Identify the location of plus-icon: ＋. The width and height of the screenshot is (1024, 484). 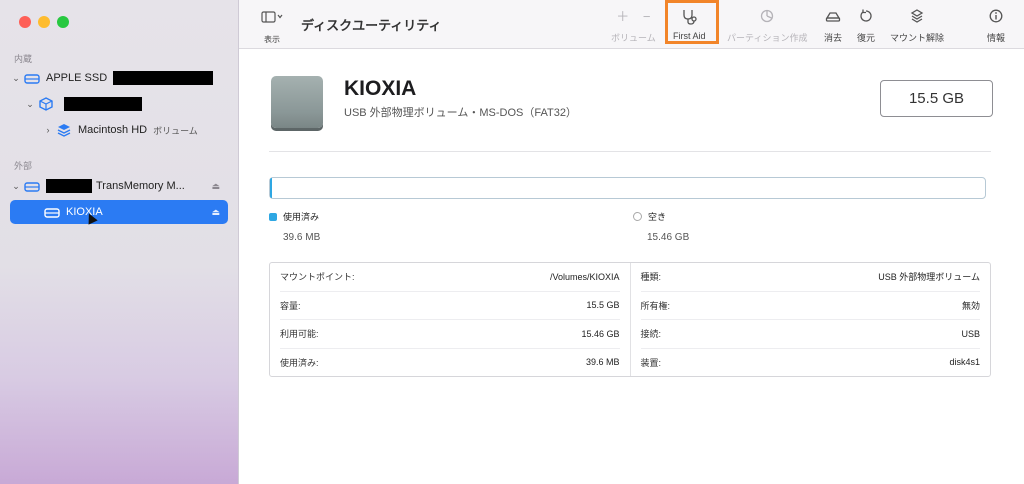
(623, 16).